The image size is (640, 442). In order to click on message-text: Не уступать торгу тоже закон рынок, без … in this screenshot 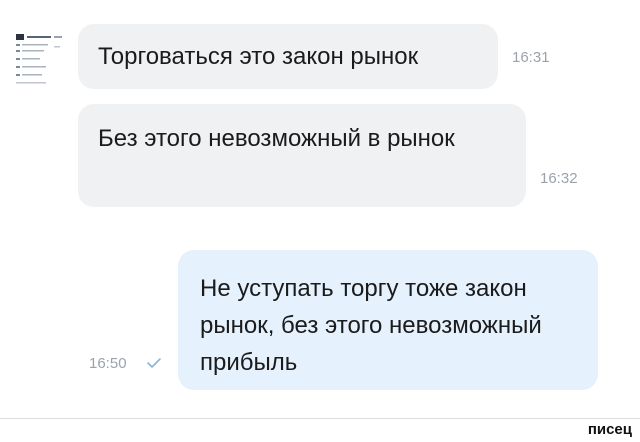, I will do `click(371, 325)`.